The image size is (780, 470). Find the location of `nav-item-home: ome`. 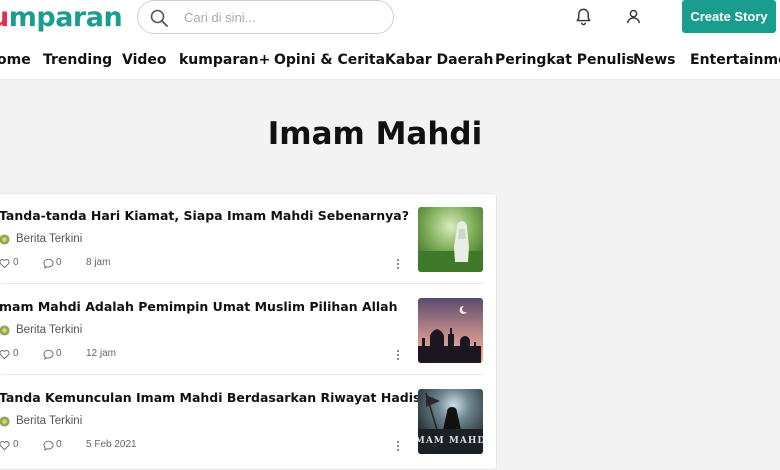

nav-item-home: ome is located at coordinates (15, 60).